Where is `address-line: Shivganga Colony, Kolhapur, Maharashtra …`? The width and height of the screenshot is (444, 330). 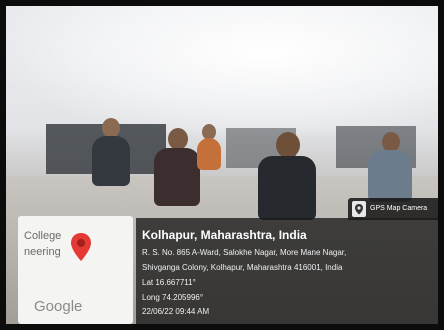 address-line: Shivganga Colony, Kolhapur, Maharashtra … is located at coordinates (242, 267).